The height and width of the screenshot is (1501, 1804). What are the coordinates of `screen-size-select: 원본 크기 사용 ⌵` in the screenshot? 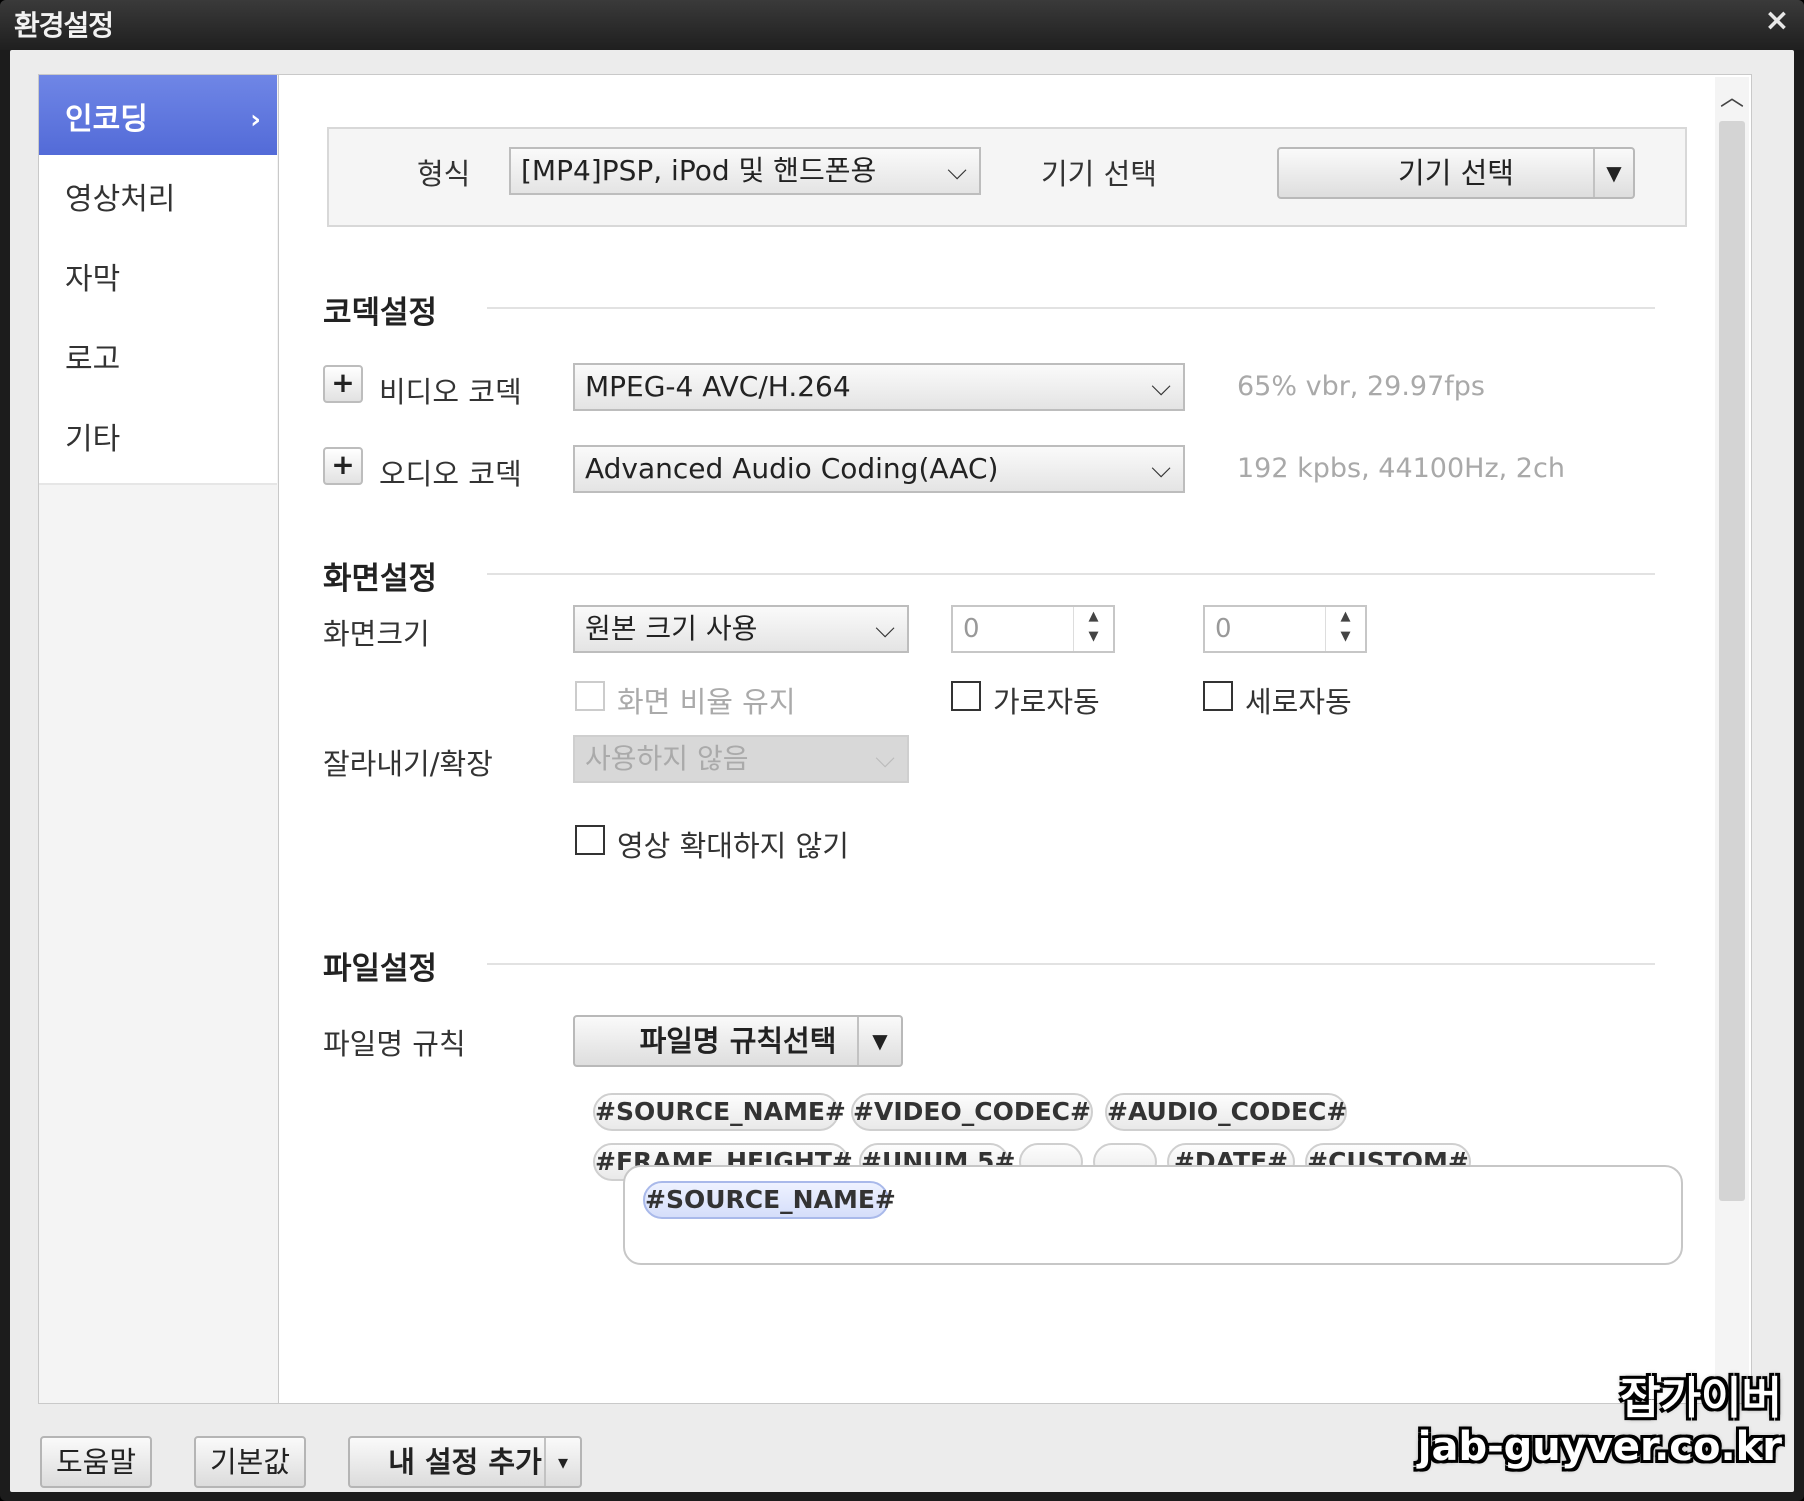 It's located at (741, 629).